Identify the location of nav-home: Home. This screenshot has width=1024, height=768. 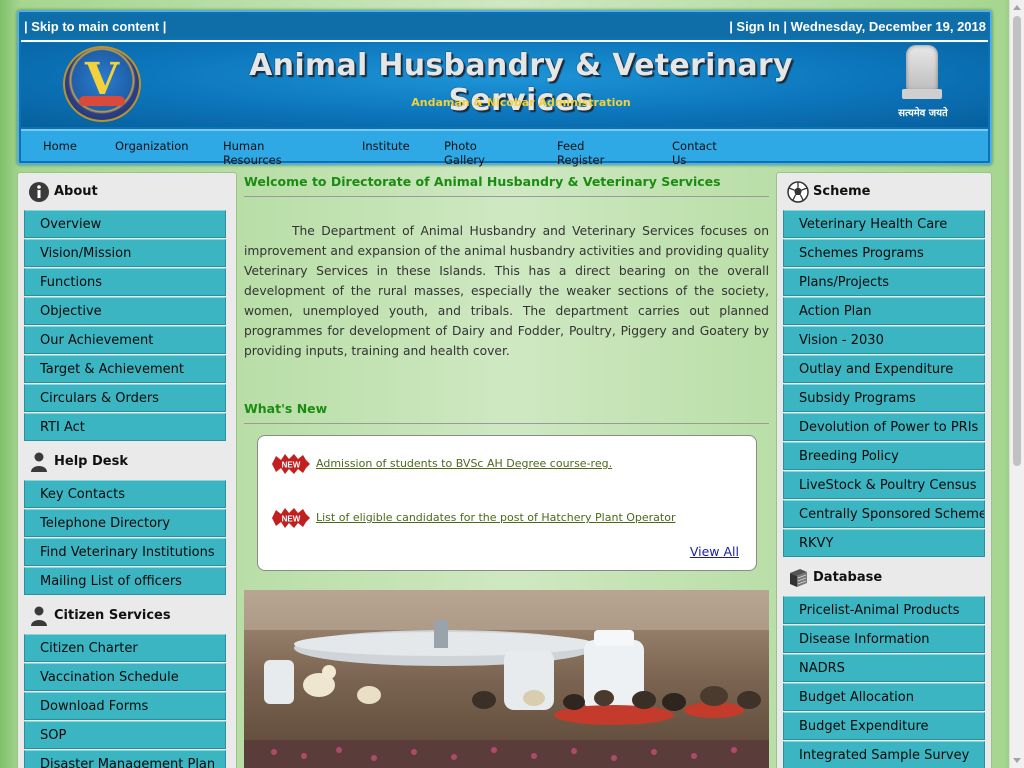
(60, 146).